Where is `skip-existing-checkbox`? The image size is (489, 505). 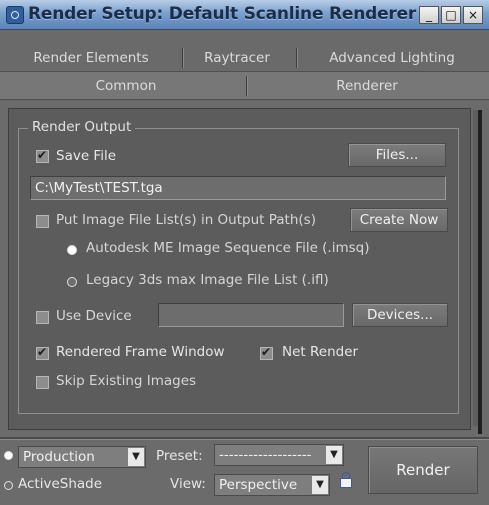
skip-existing-checkbox is located at coordinates (42, 382).